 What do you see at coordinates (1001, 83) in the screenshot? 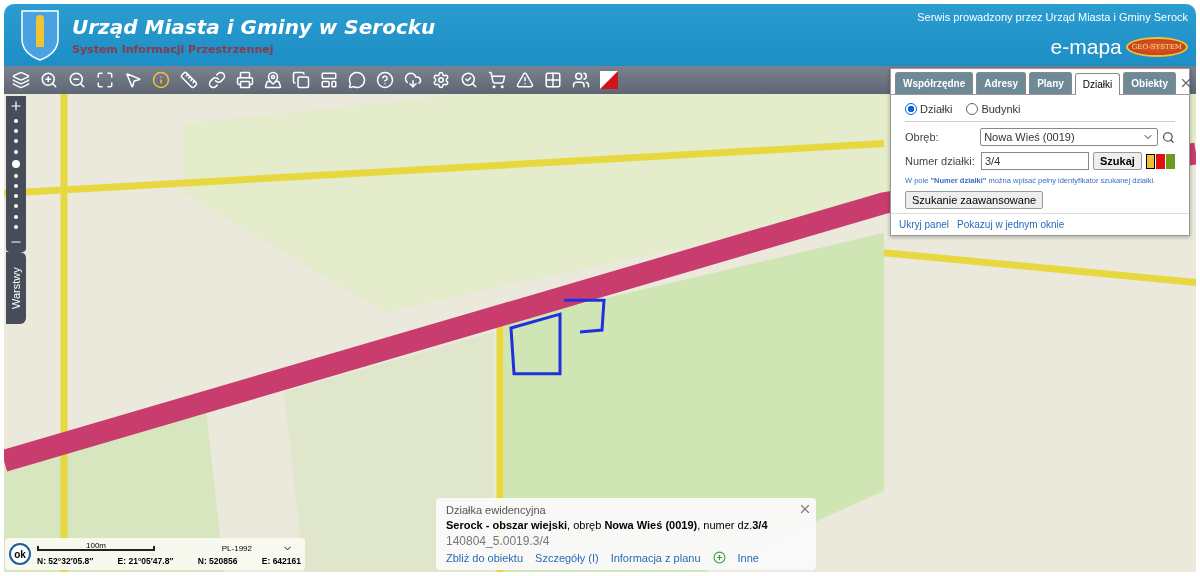
I see `panel-tab: Adresy` at bounding box center [1001, 83].